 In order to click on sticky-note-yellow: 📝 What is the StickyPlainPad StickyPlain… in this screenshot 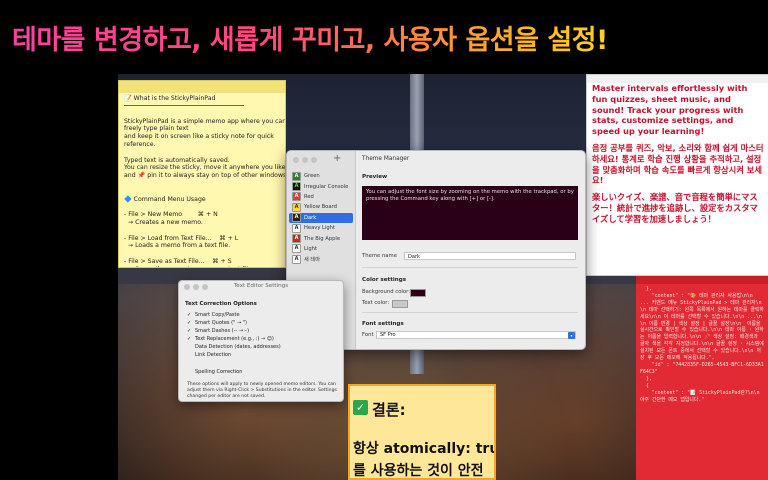, I will do `click(202, 174)`.